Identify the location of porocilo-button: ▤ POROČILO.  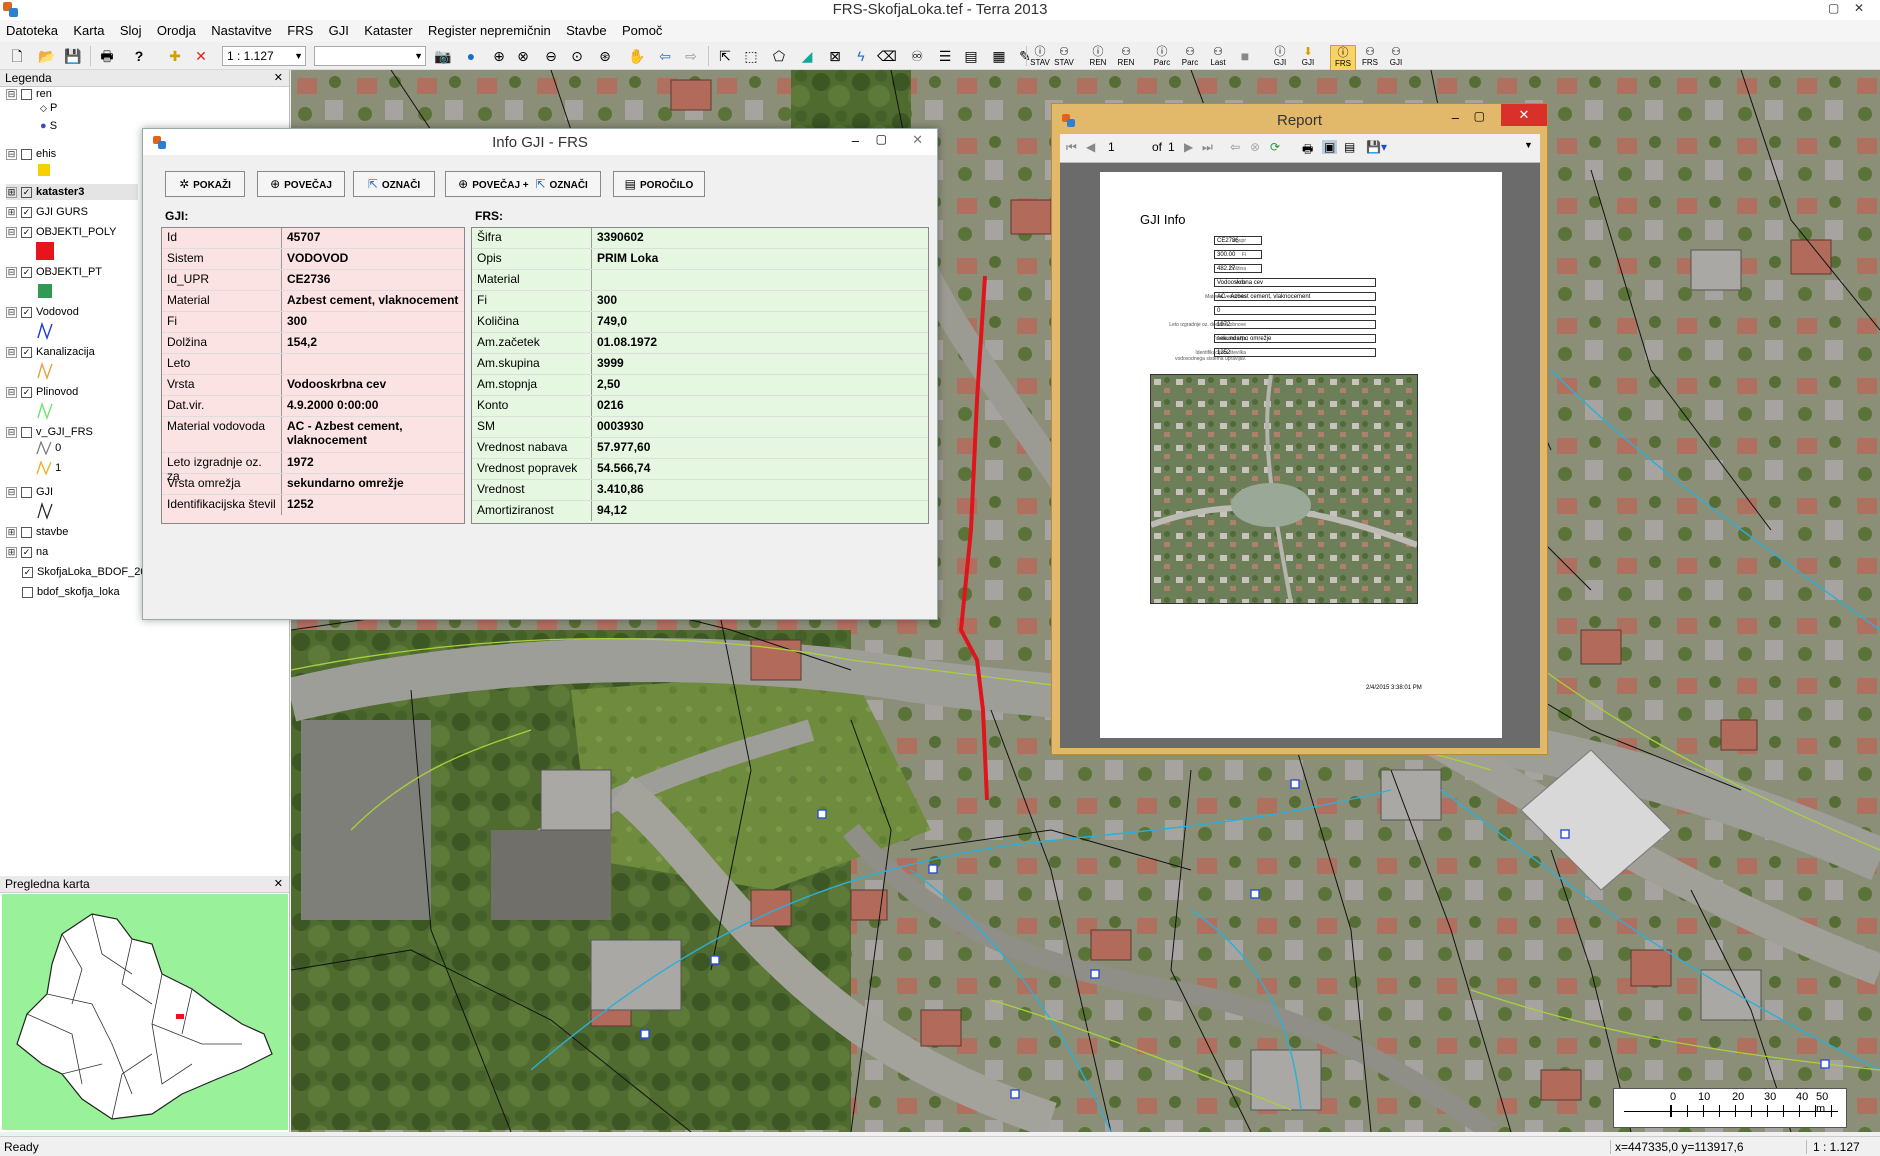
(659, 184).